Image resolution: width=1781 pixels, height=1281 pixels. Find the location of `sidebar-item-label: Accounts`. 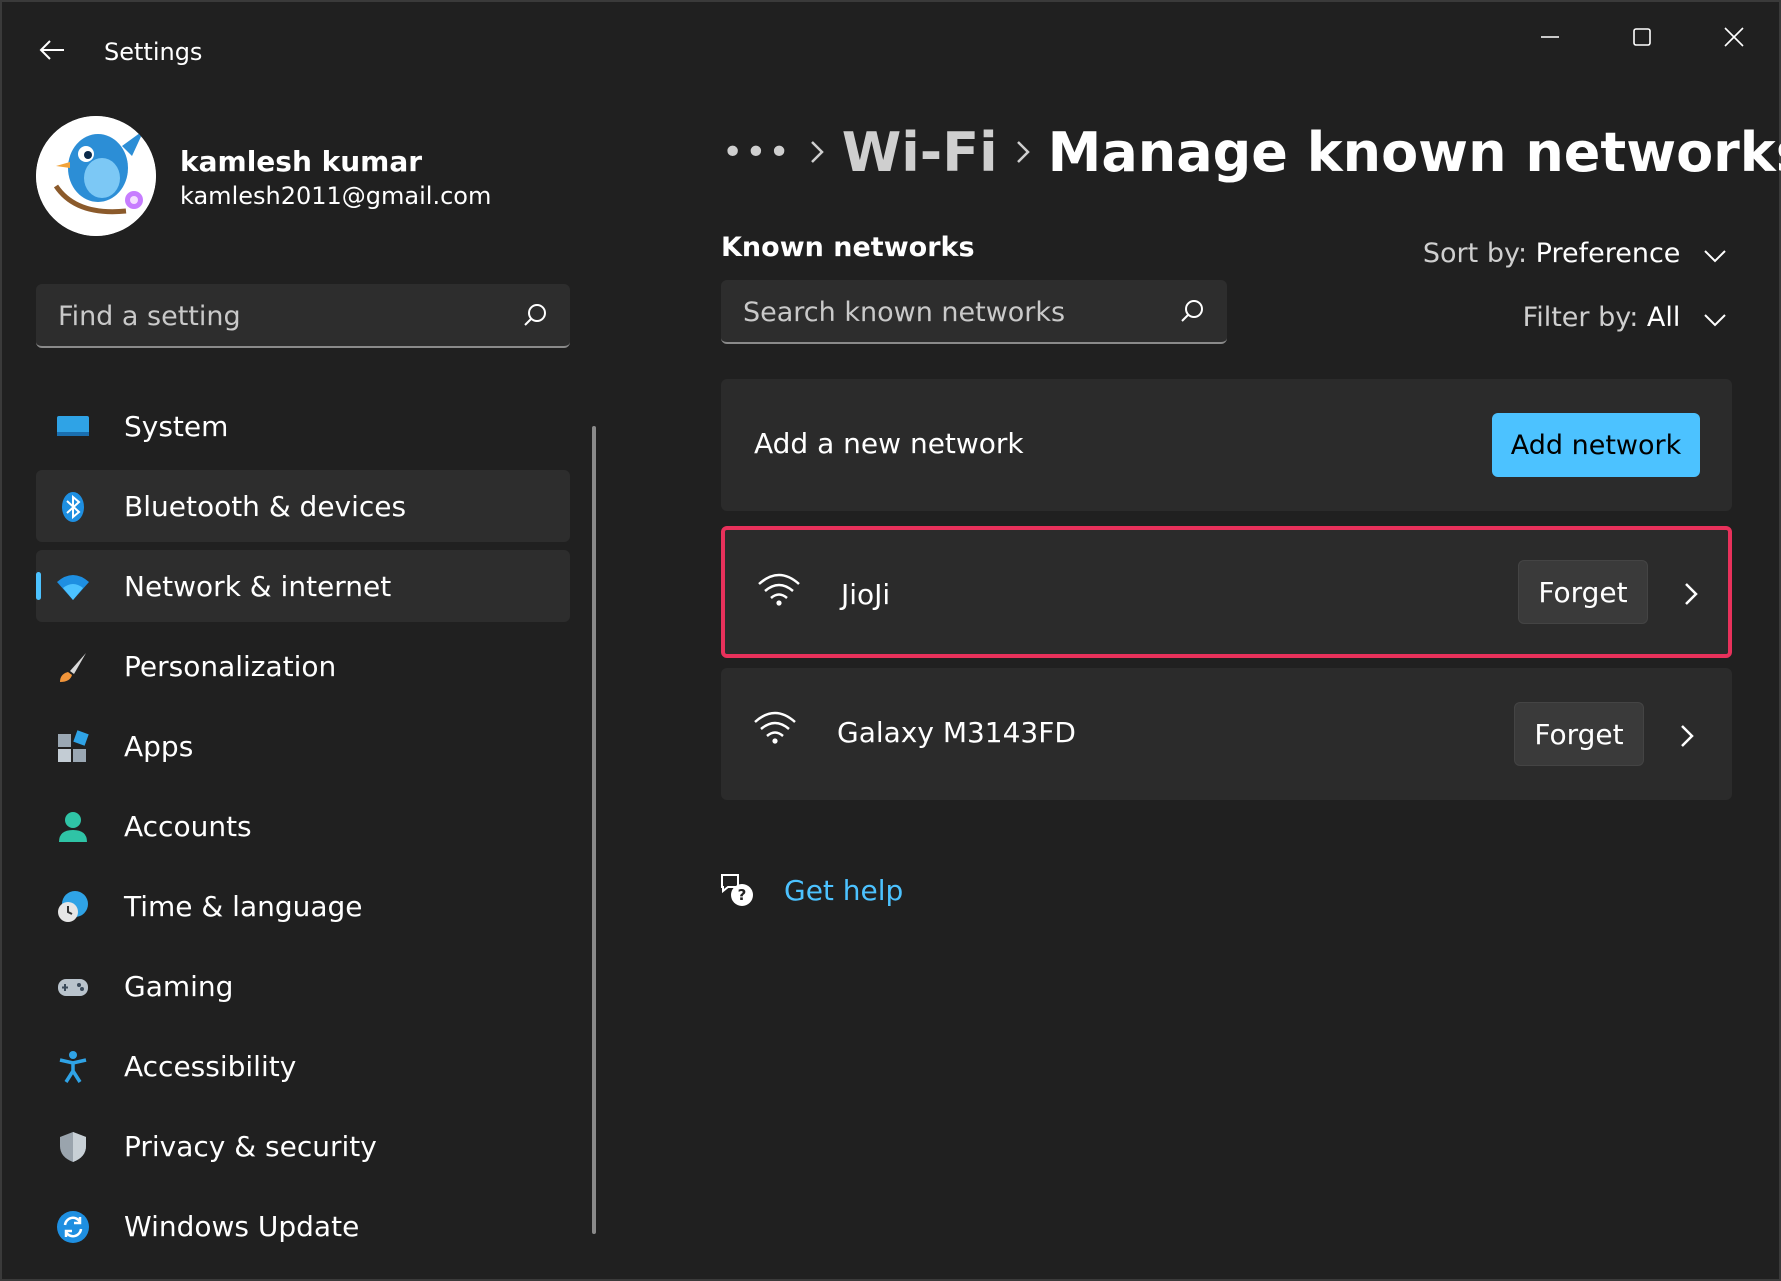

sidebar-item-label: Accounts is located at coordinates (188, 826).